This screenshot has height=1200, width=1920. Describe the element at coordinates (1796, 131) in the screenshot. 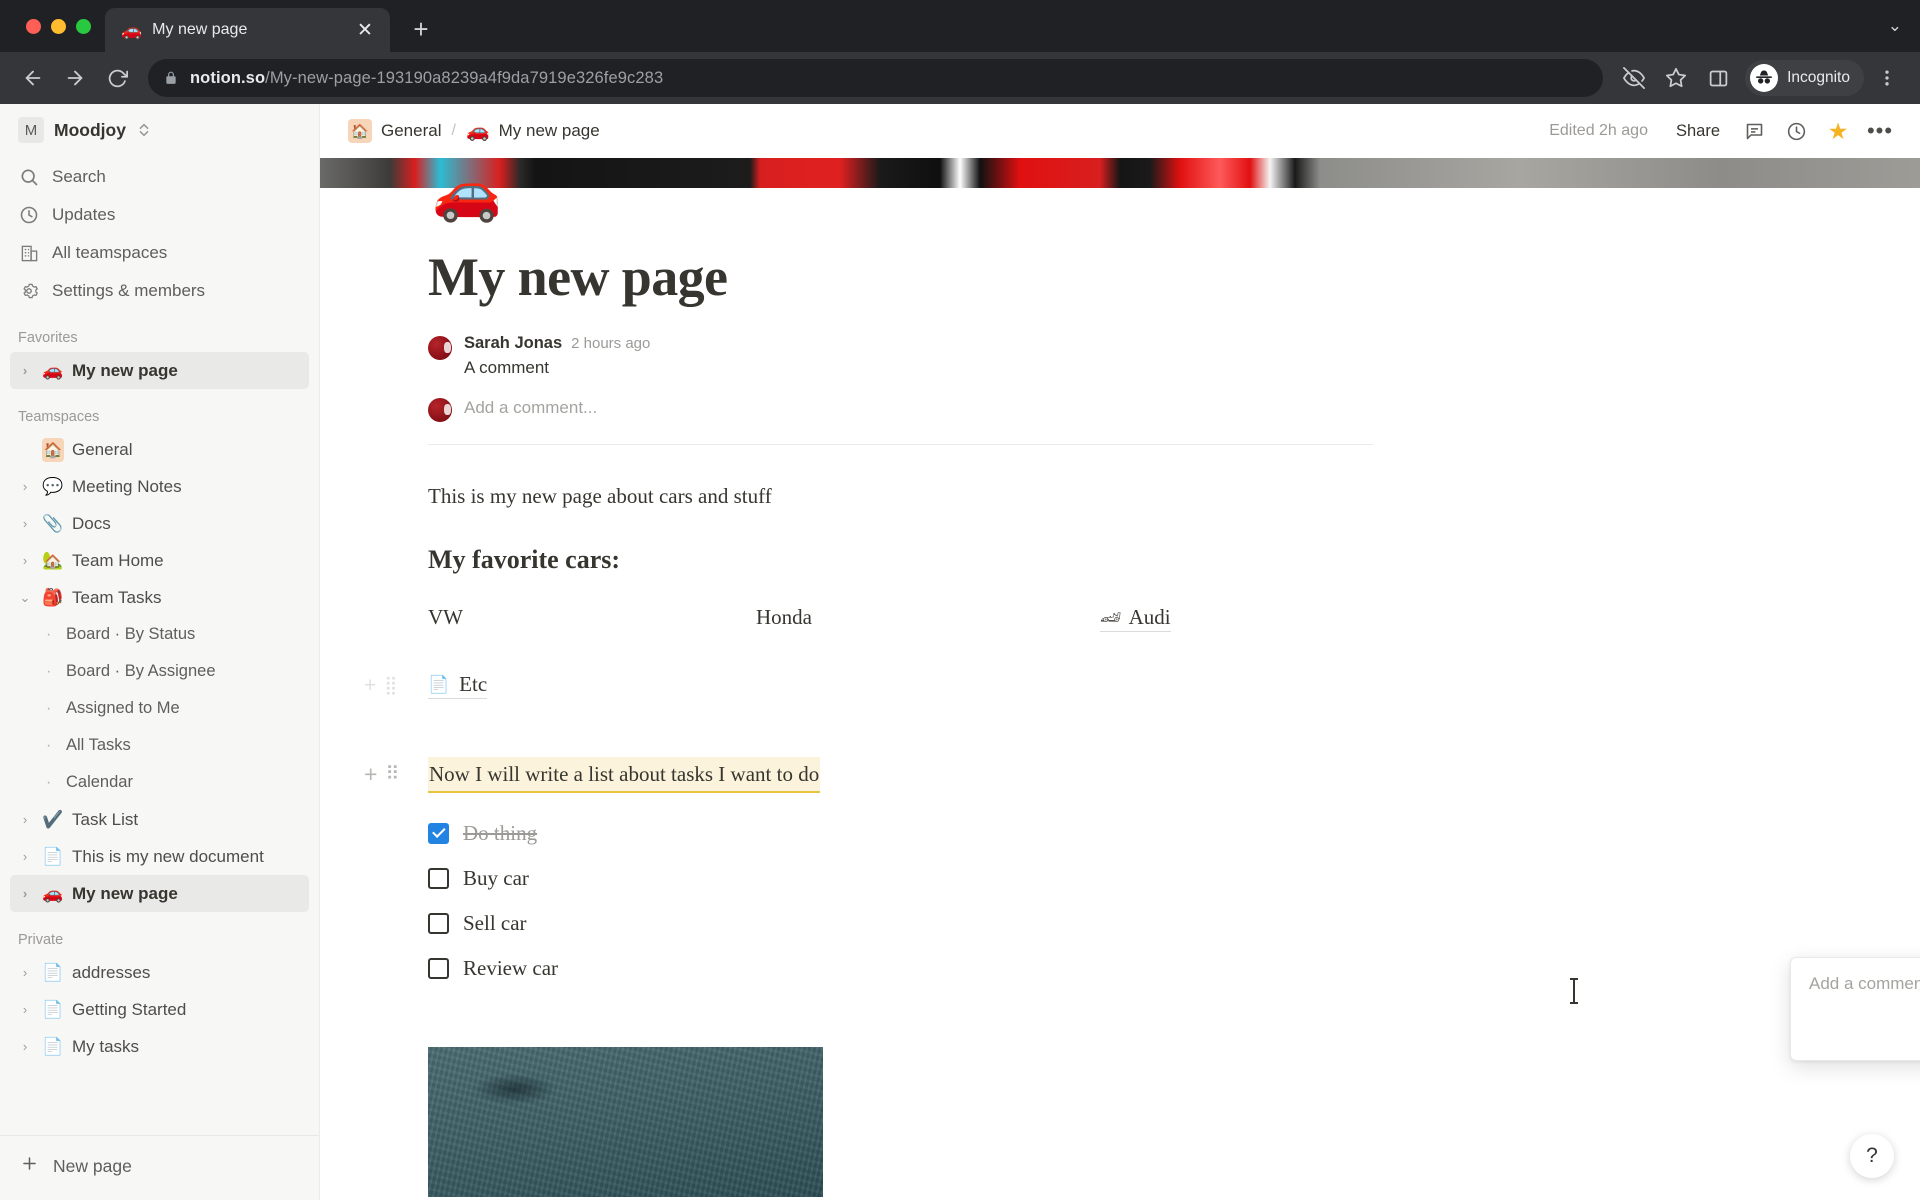

I see `page-history-clock-icon` at that location.